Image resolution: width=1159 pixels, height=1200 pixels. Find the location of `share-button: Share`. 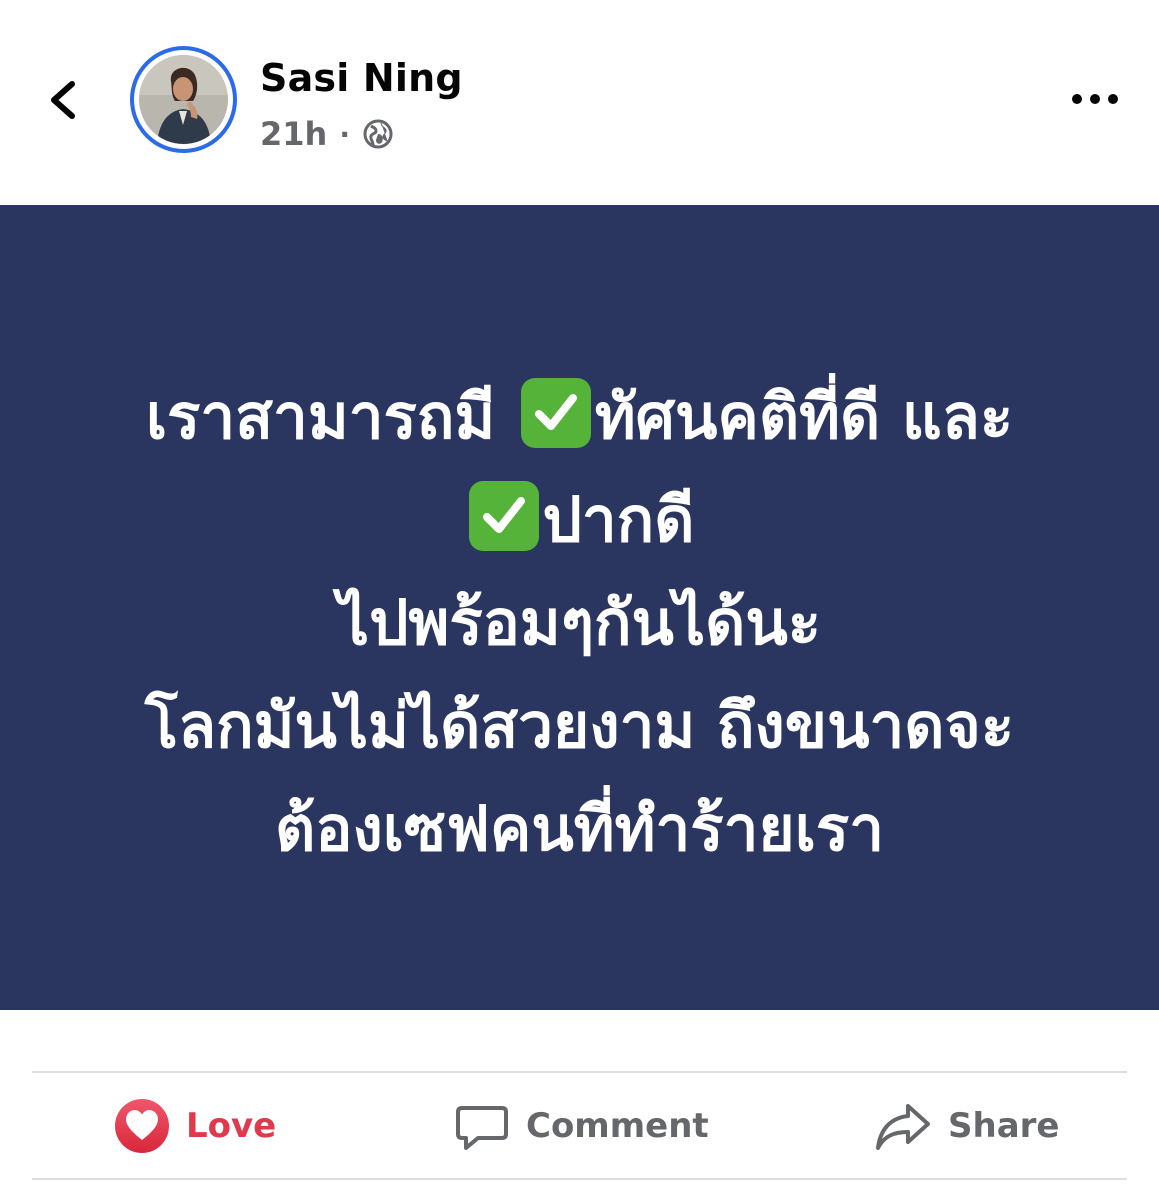

share-button: Share is located at coordinates (966, 1126).